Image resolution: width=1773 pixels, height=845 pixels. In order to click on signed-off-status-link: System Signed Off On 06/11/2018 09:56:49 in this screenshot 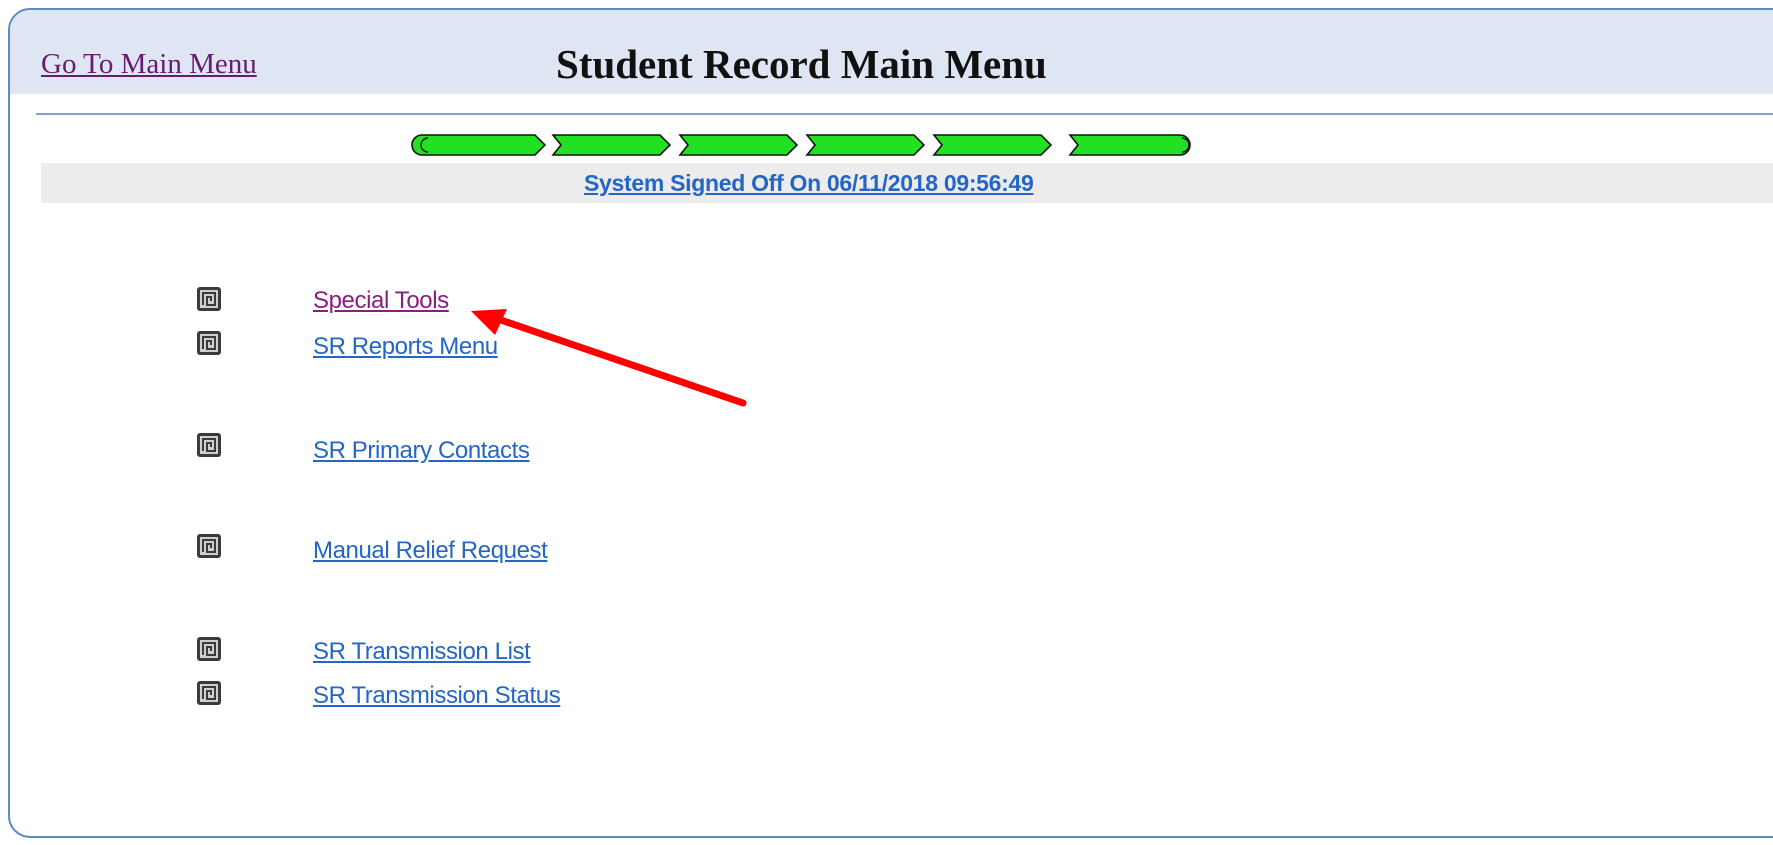, I will do `click(809, 183)`.